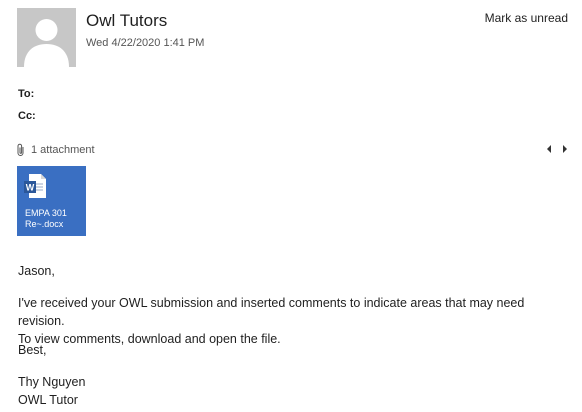 The image size is (582, 412). Describe the element at coordinates (565, 149) in the screenshot. I see `chevron-right-icon` at that location.